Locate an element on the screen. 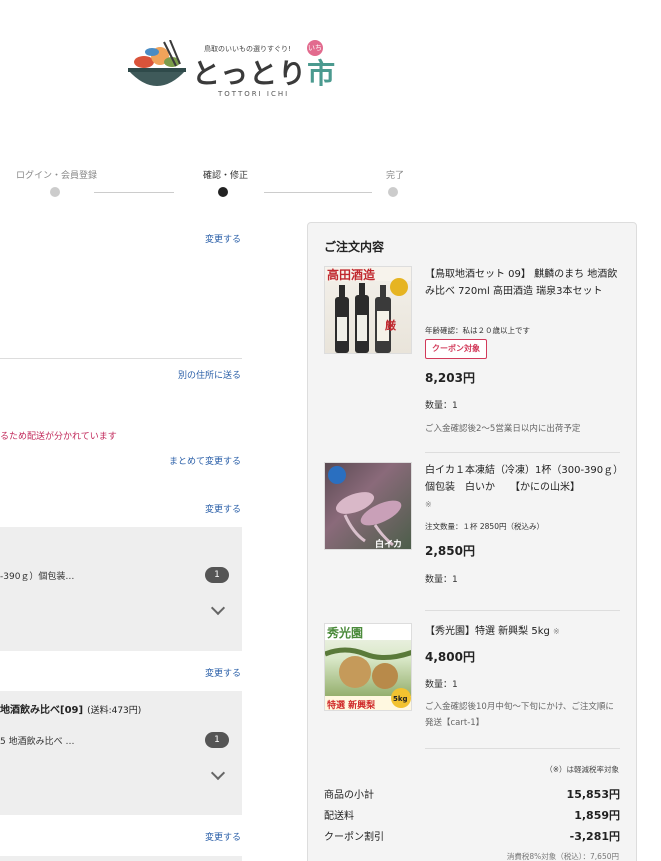 Image resolution: width=661 pixels, height=861 pixels. coupon-discount-row: クーポン割引 -3,281円 is located at coordinates (472, 837).